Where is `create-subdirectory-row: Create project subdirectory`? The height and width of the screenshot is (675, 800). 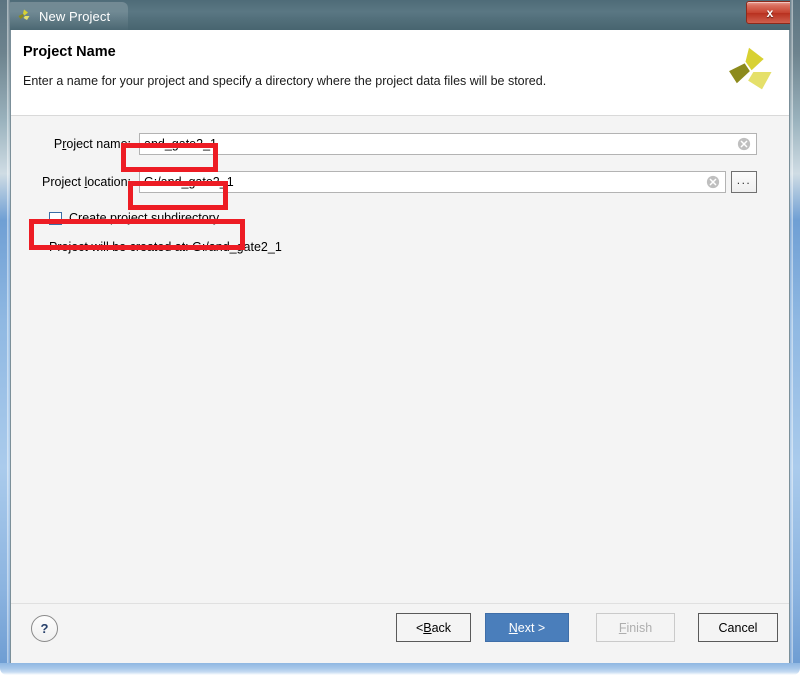
create-subdirectory-row: Create project subdirectory is located at coordinates (134, 218).